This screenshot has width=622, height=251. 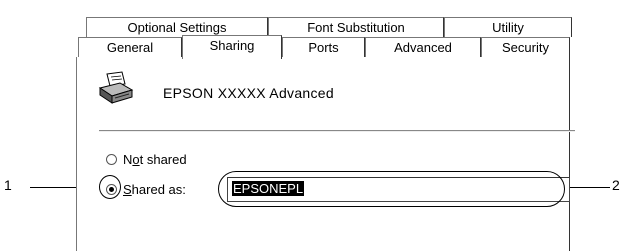 What do you see at coordinates (616, 185) in the screenshot?
I see `callout-number-2: 2` at bounding box center [616, 185].